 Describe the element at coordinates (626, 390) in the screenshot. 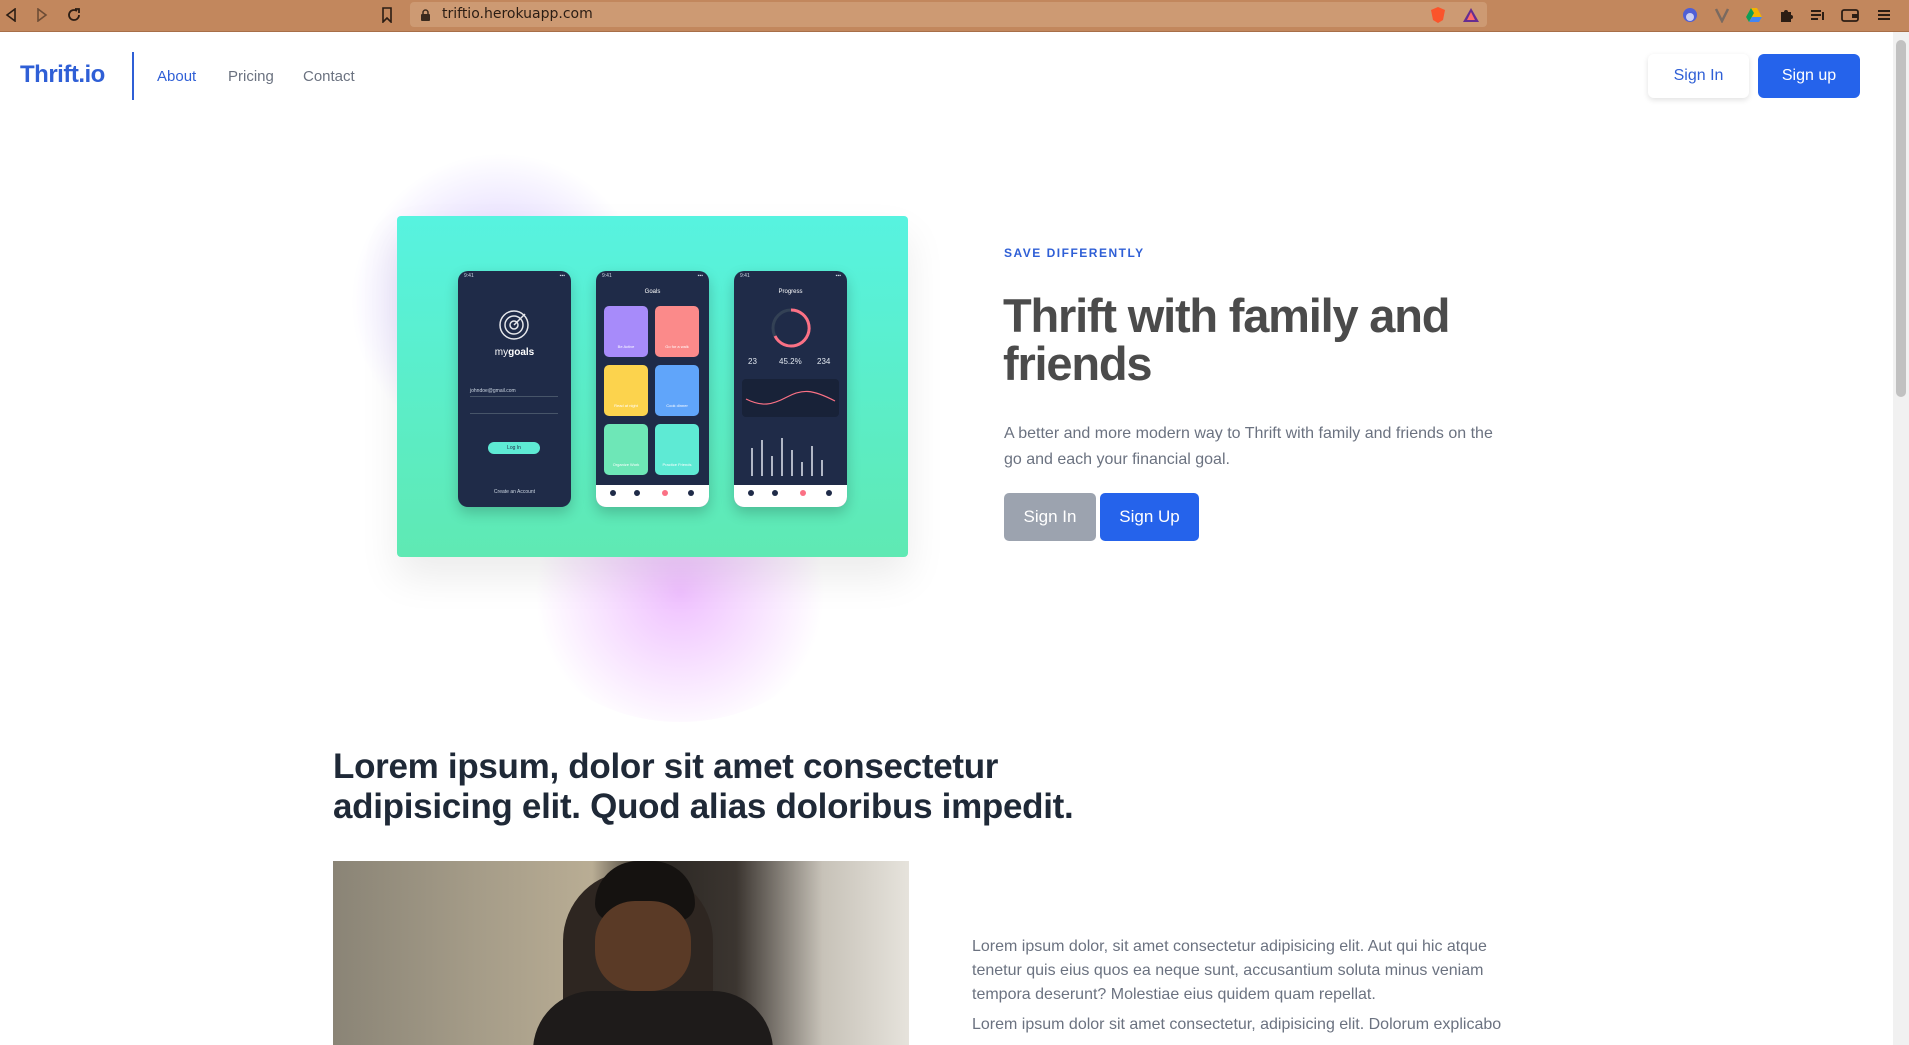

I see `goal-tile: Read at night` at that location.